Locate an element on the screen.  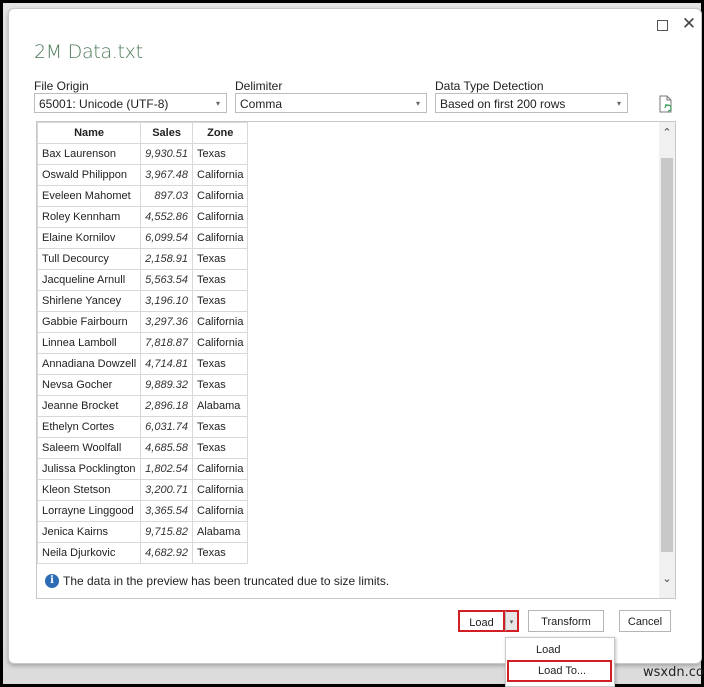
cell-sales: 6,099.54 is located at coordinates (166, 238).